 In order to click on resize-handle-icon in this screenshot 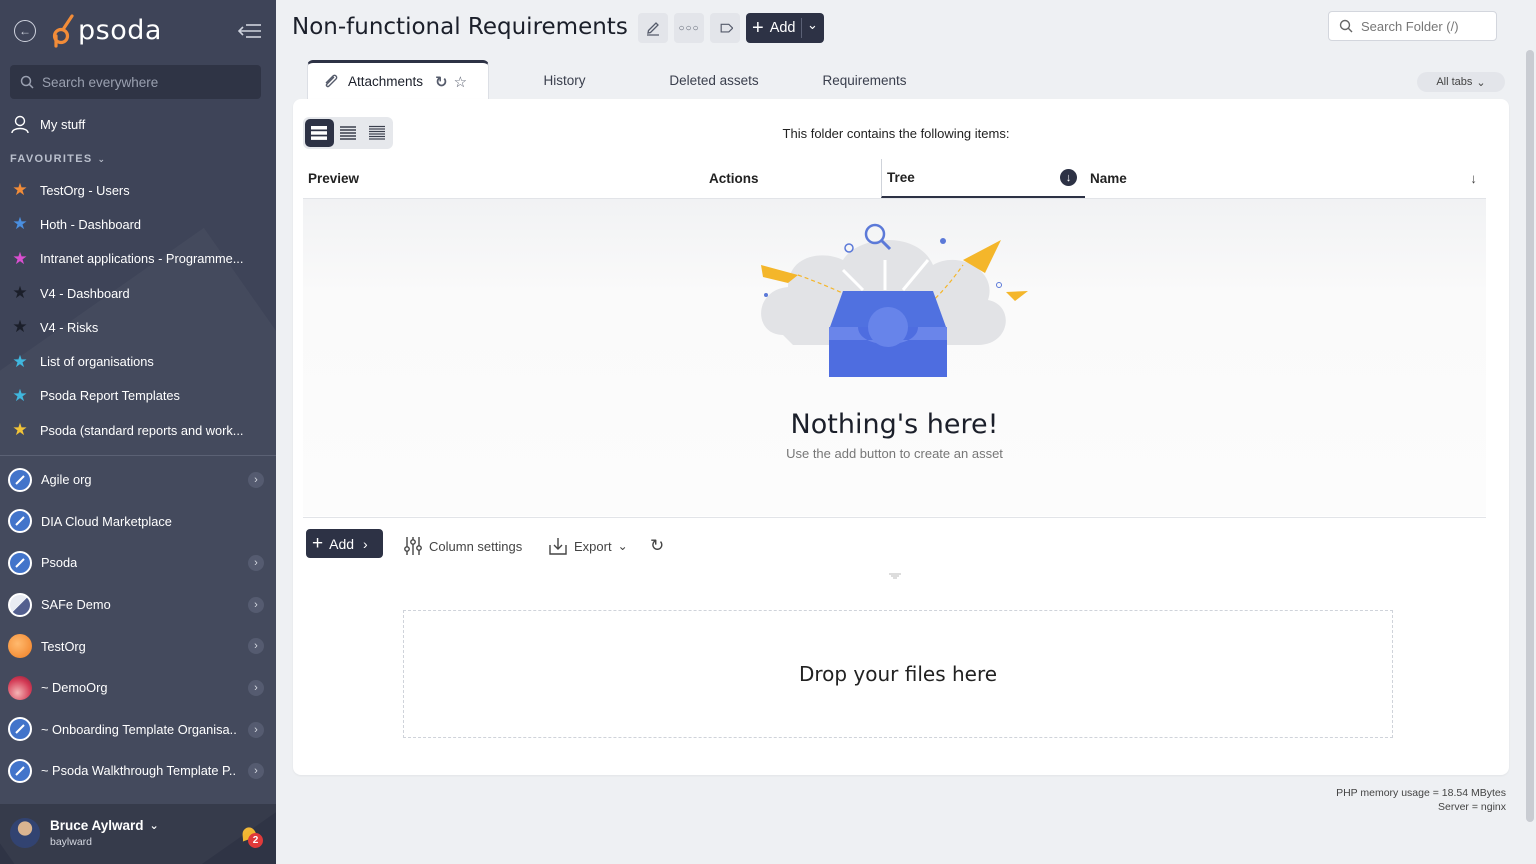, I will do `click(895, 576)`.